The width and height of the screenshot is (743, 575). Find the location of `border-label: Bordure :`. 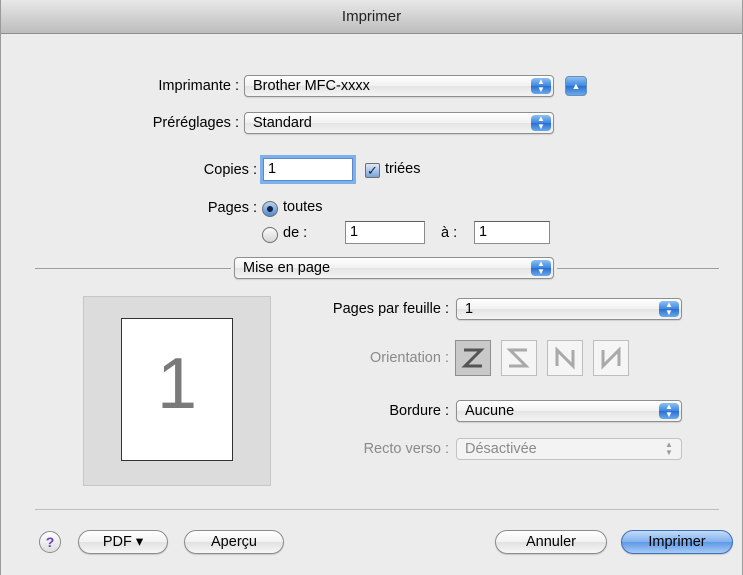

border-label: Bordure : is located at coordinates (419, 411).